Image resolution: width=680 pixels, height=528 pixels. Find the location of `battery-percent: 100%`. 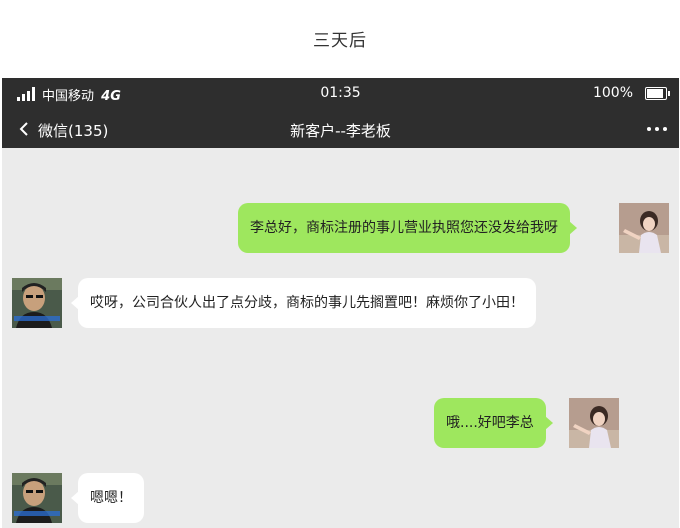

battery-percent: 100% is located at coordinates (612, 93).